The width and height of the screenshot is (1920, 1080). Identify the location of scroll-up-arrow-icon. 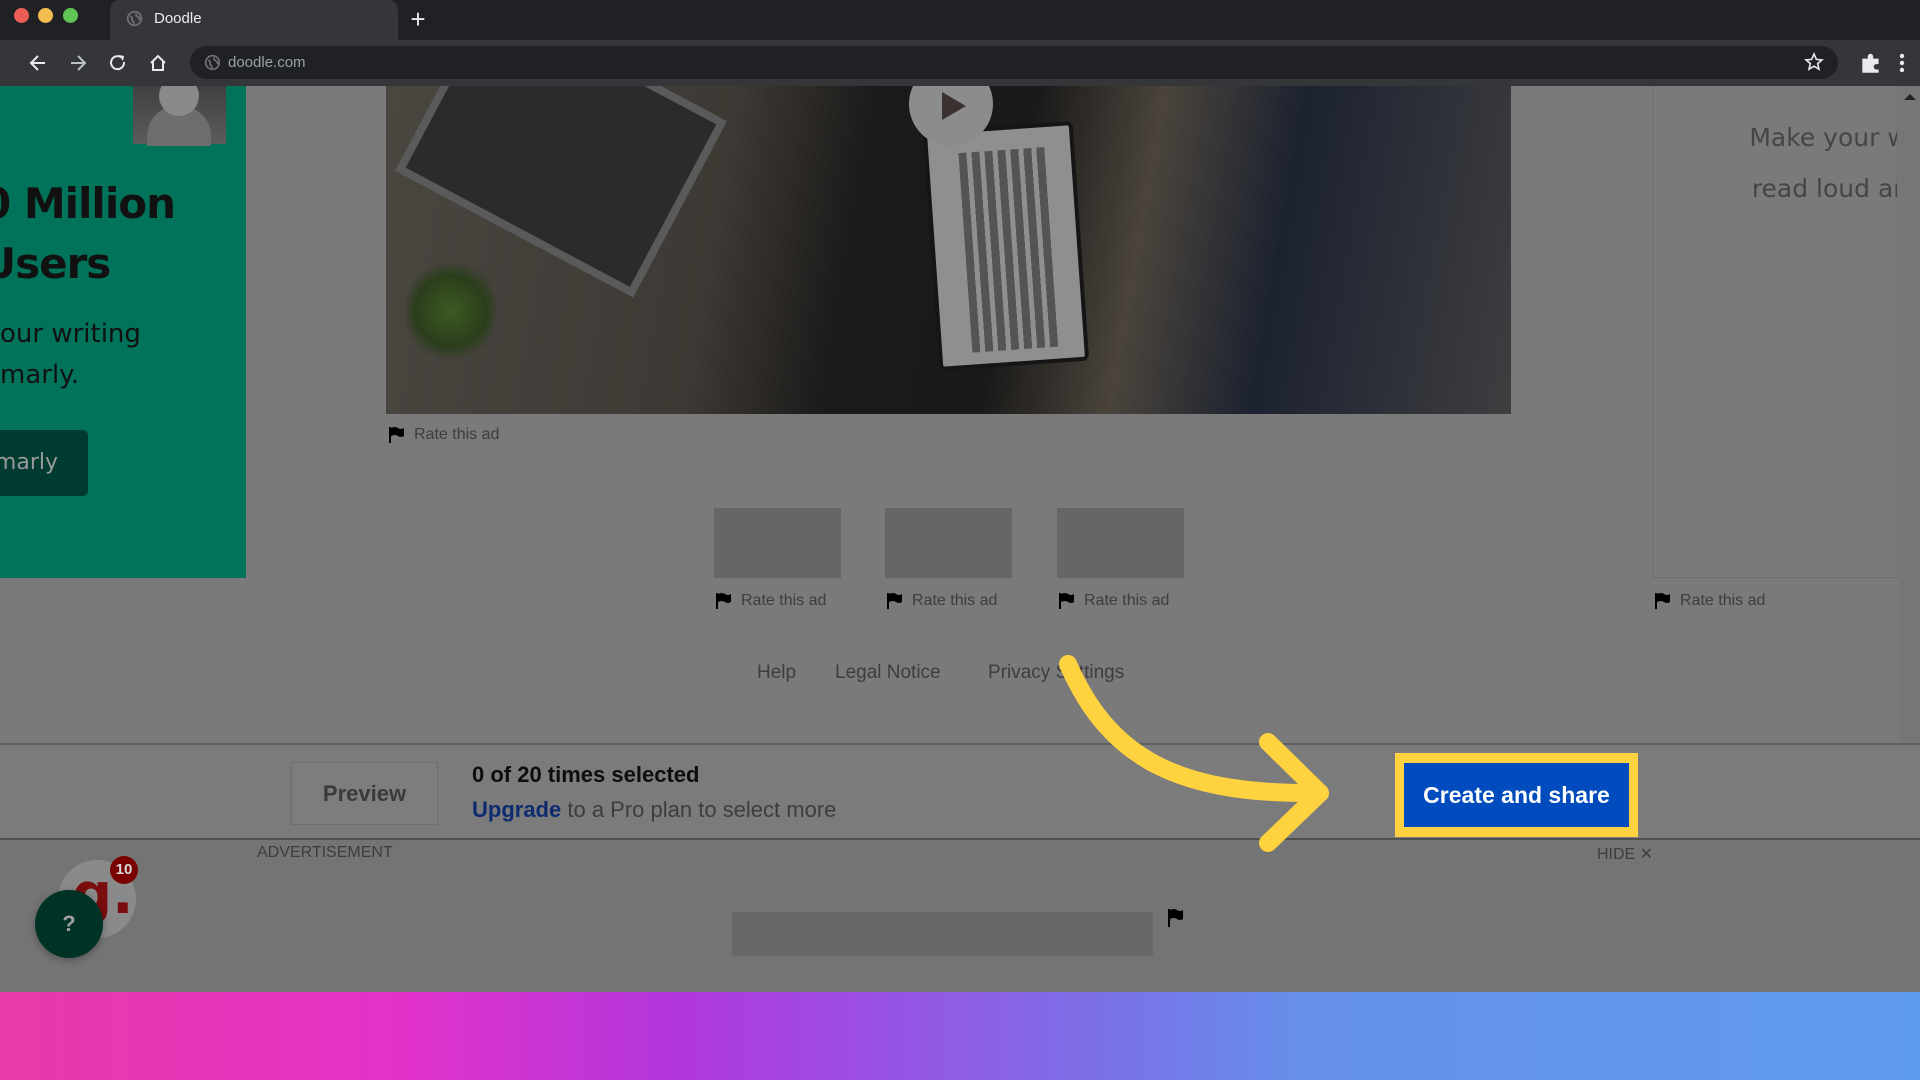
(1910, 97).